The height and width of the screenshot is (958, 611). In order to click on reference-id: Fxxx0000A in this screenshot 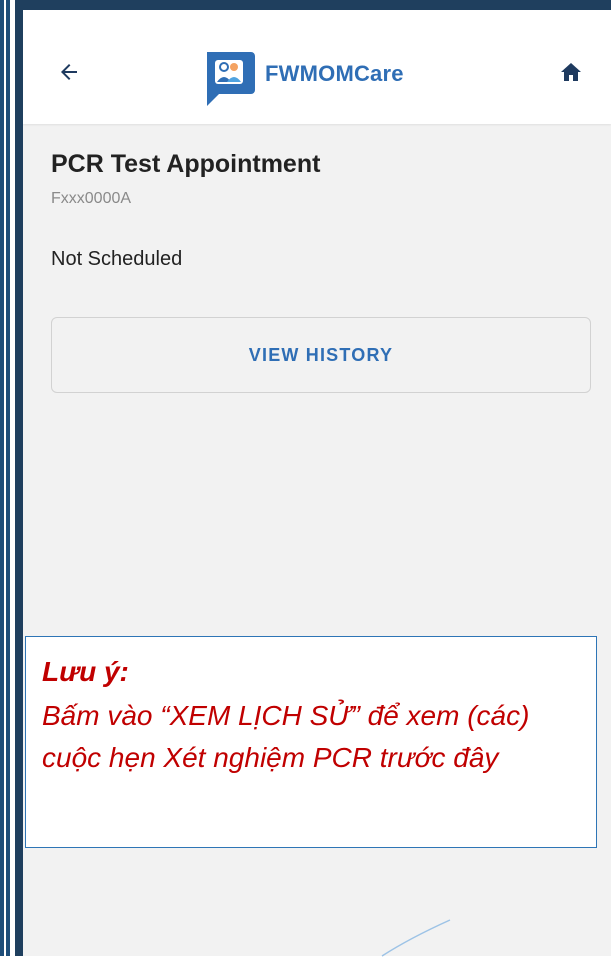, I will do `click(91, 198)`.